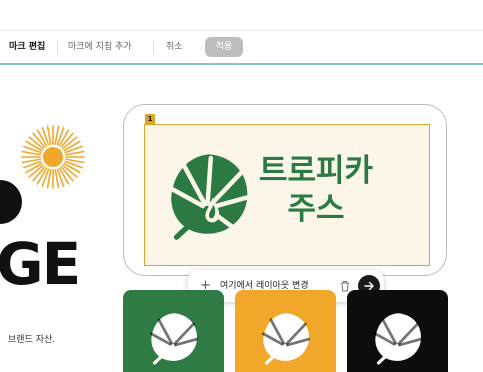 This screenshot has height=372, width=483. I want to click on toolbar-title: 마크 편집, so click(27, 47).